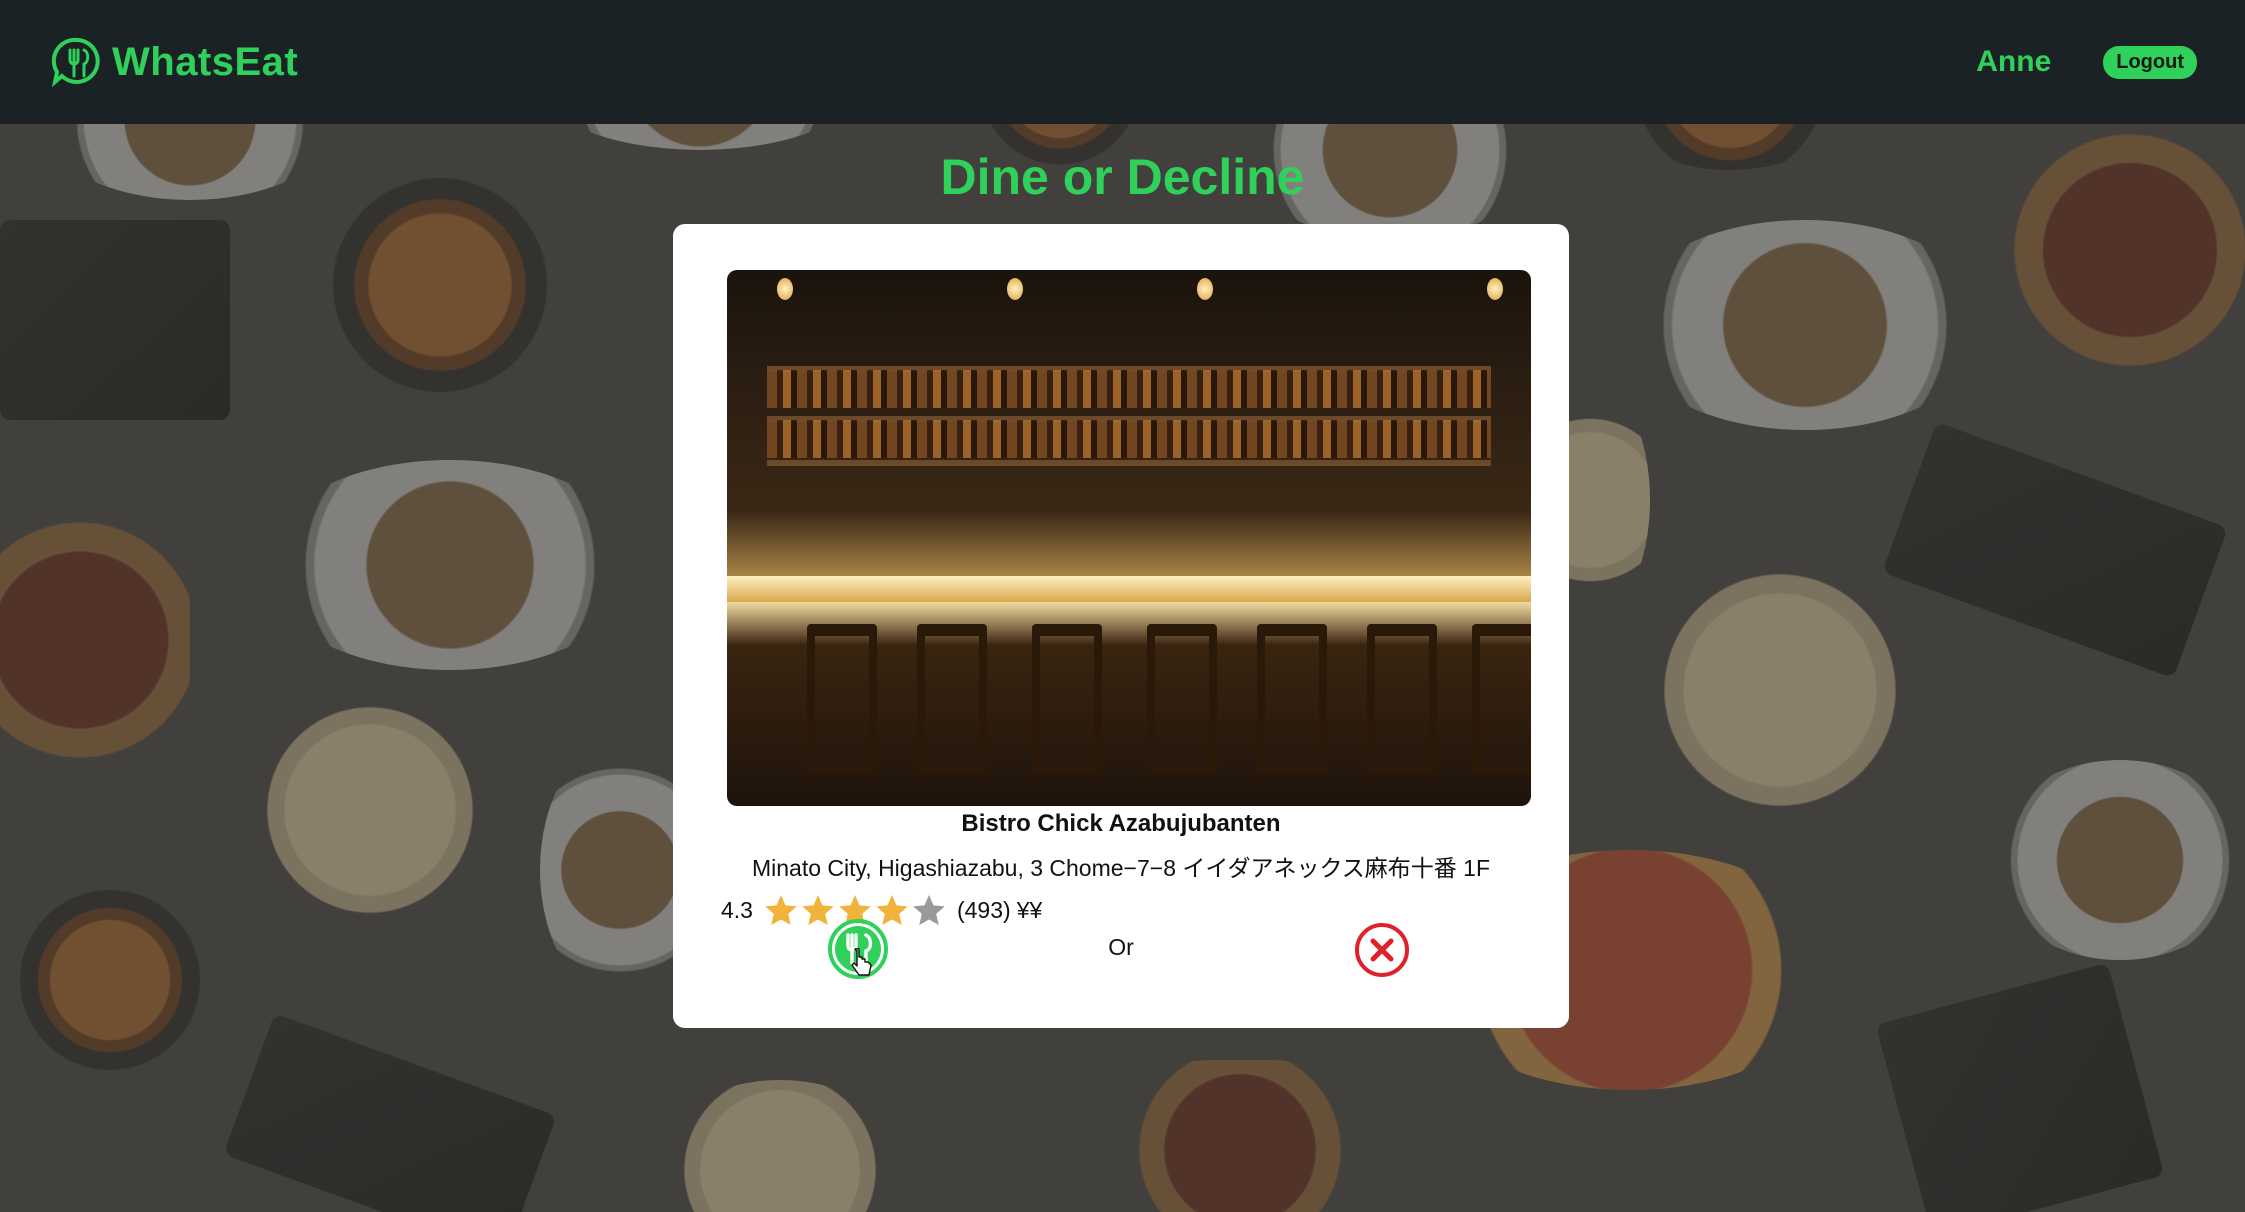  Describe the element at coordinates (2150, 62) in the screenshot. I see `logout-button: Logout` at that location.